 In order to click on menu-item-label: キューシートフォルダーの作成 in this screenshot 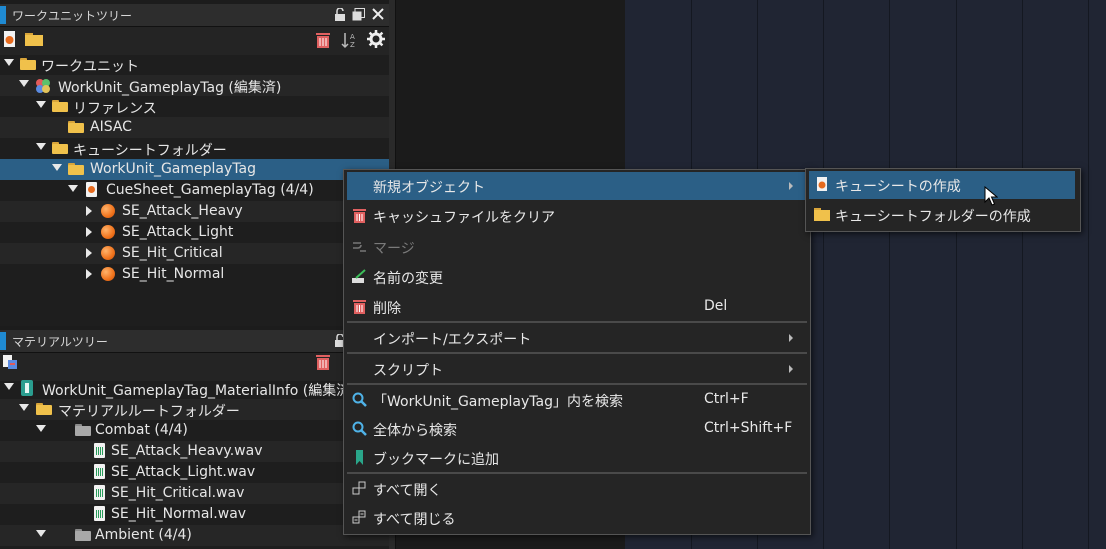, I will do `click(933, 217)`.